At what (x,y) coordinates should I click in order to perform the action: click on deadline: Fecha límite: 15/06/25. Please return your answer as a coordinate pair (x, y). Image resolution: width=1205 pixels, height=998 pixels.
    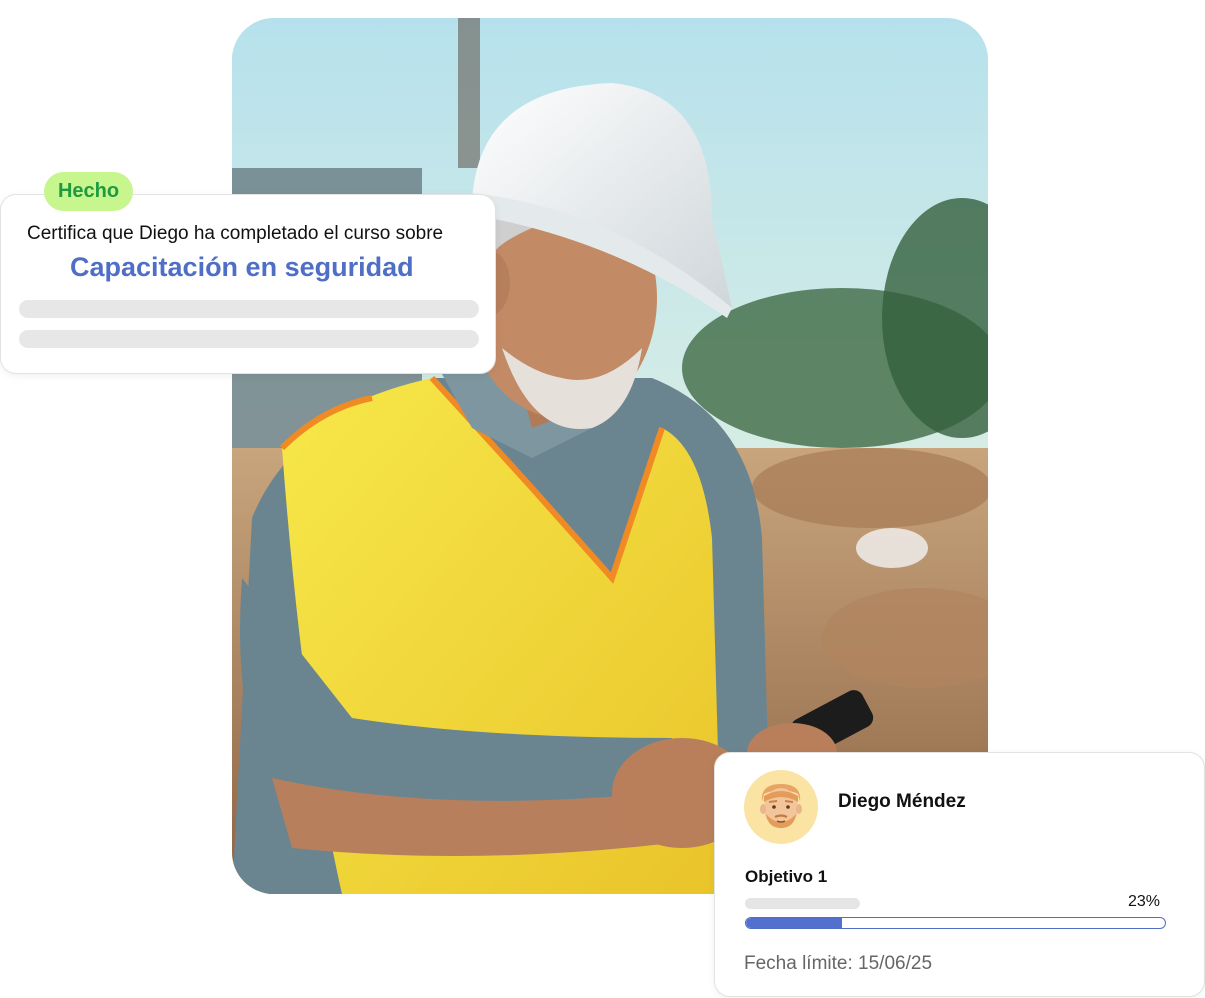
    Looking at the image, I should click on (838, 964).